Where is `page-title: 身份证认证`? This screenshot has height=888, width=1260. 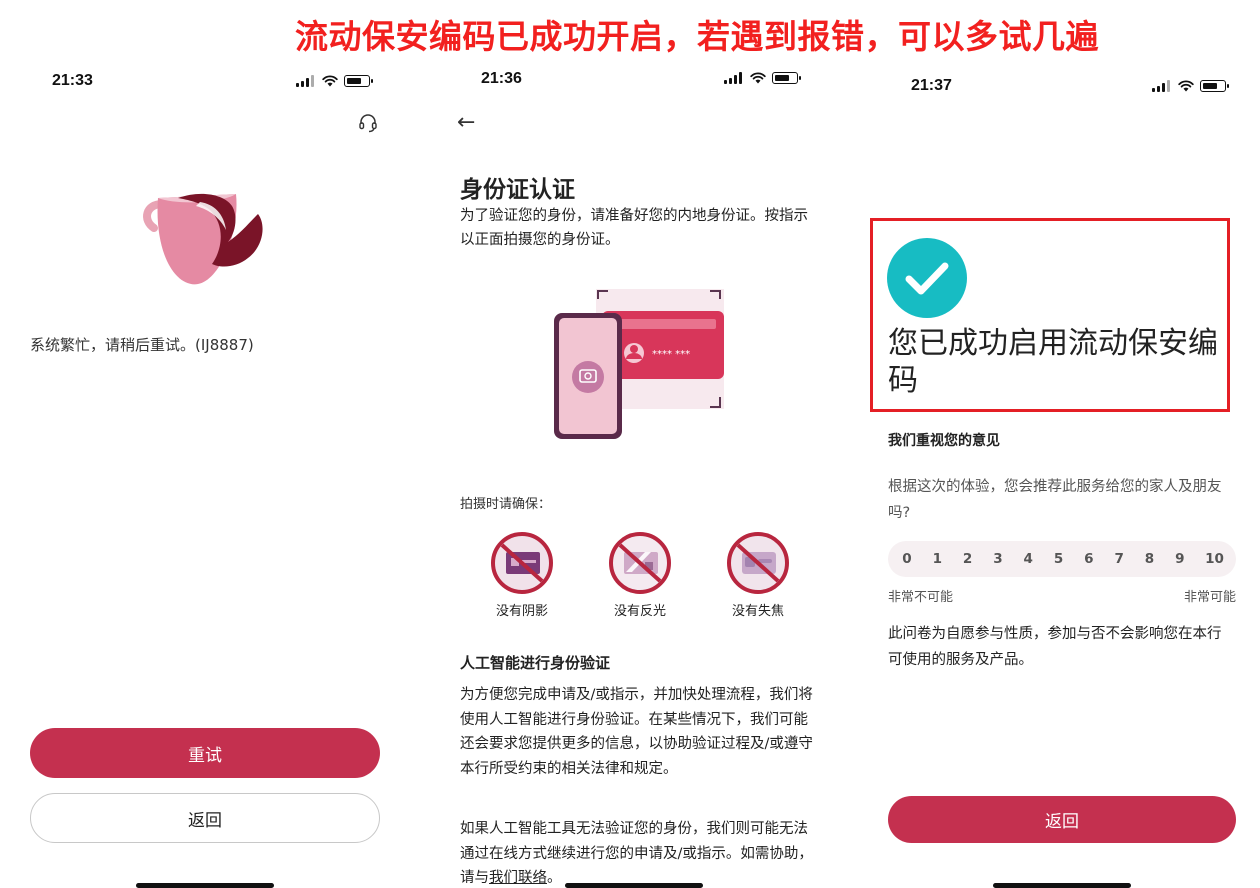
page-title: 身份证认证 is located at coordinates (517, 190).